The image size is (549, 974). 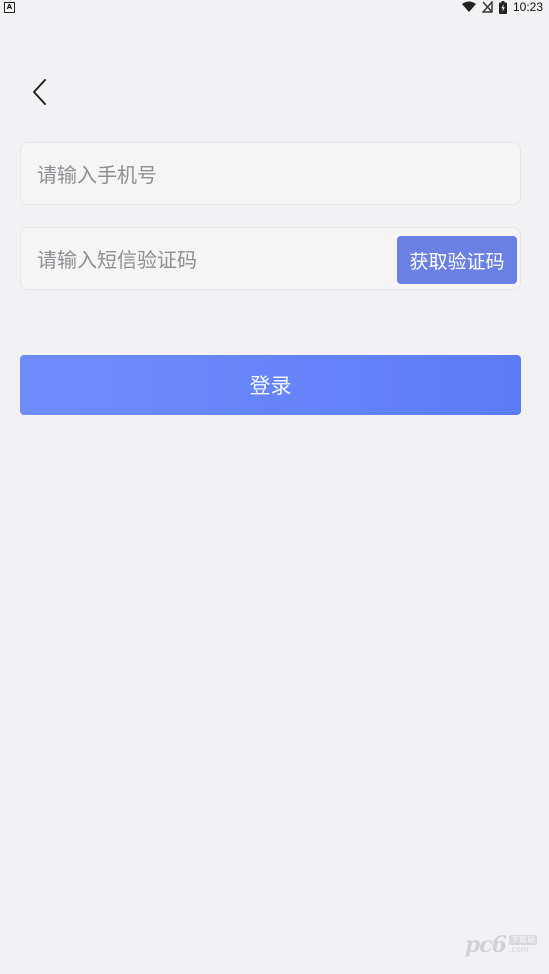 I want to click on code-field-container: 获取验证码, so click(x=270, y=259).